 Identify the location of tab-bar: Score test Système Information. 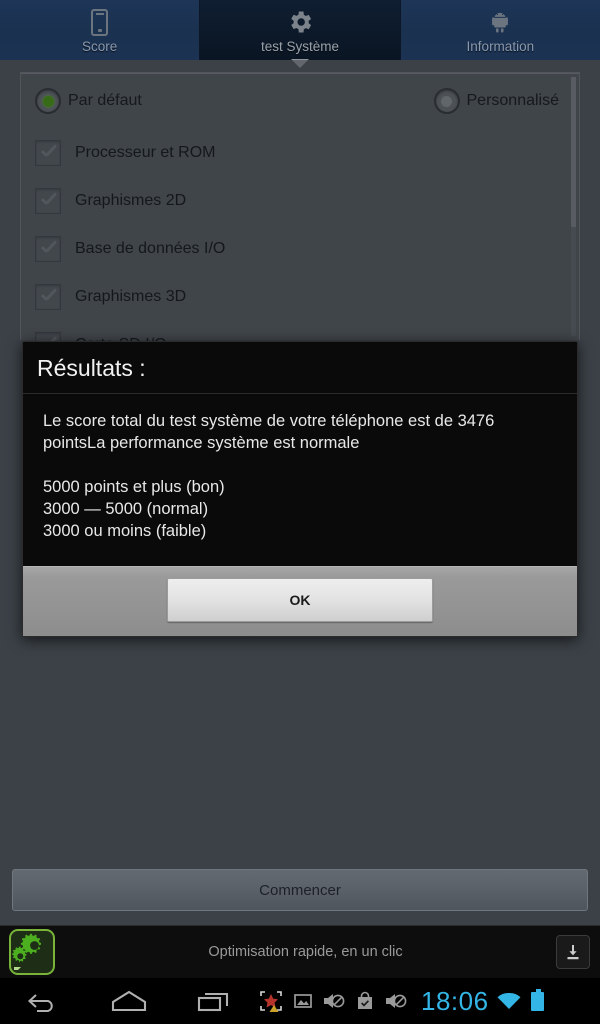
(300, 34).